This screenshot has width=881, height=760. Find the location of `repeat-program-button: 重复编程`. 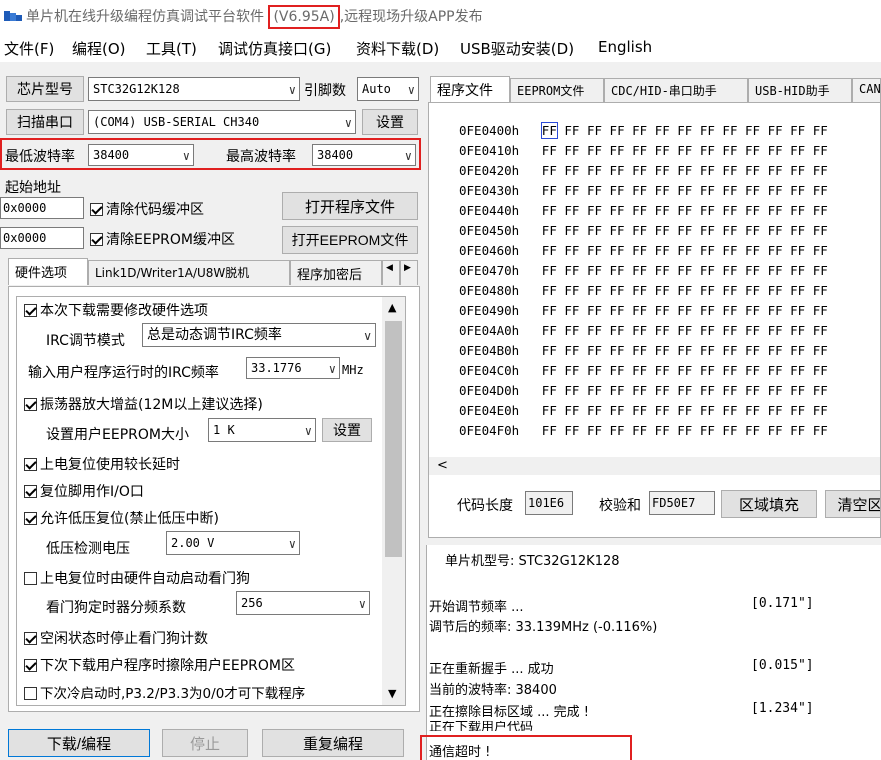

repeat-program-button: 重复编程 is located at coordinates (333, 743).